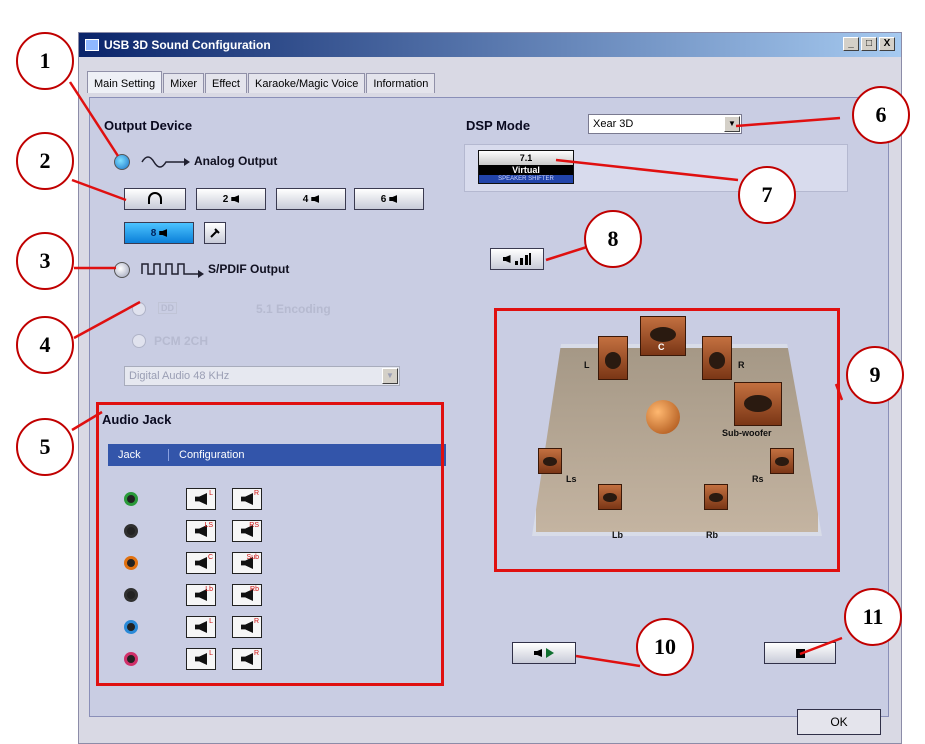 This screenshot has width=925, height=744. Describe the element at coordinates (873, 617) in the screenshot. I see `callout-11: 11` at that location.